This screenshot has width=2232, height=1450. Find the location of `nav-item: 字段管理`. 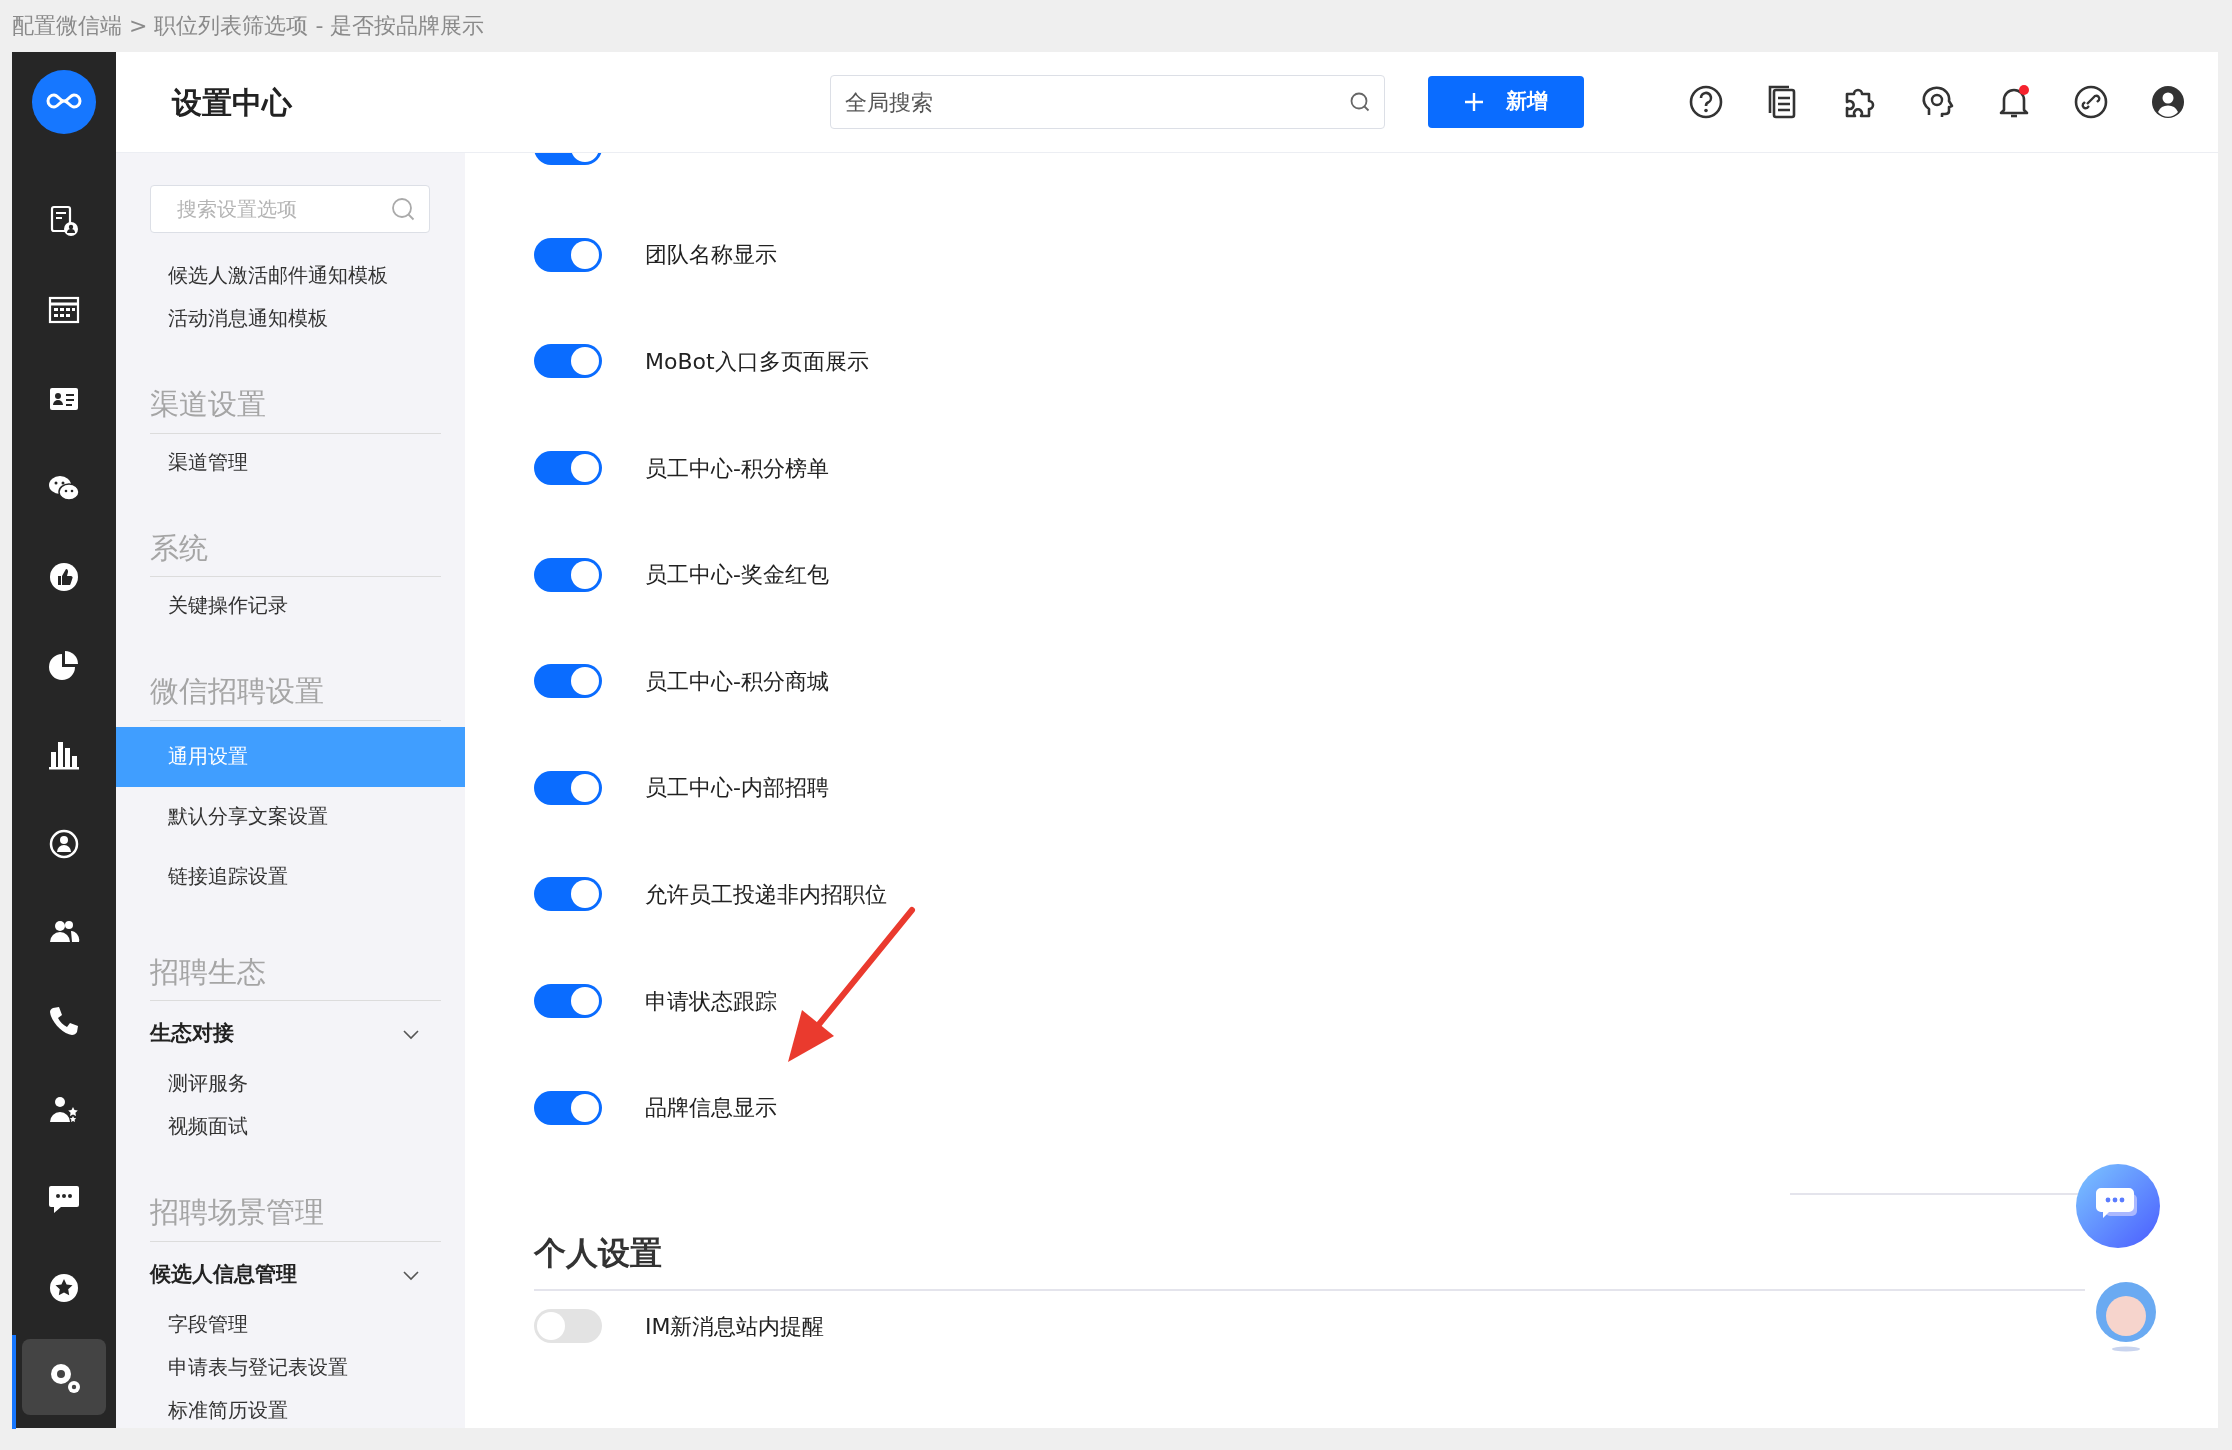

nav-item: 字段管理 is located at coordinates (290, 1323).